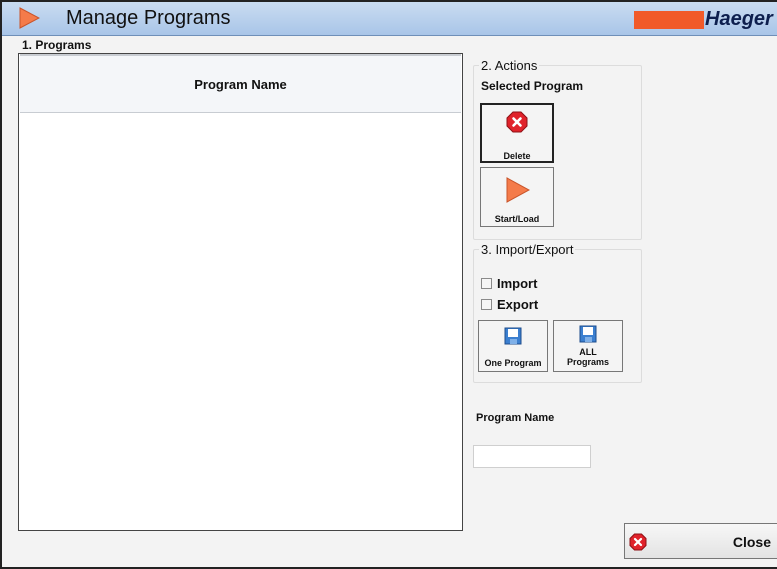  Describe the element at coordinates (148, 18) in the screenshot. I see `window-title: Manage Programs` at that location.